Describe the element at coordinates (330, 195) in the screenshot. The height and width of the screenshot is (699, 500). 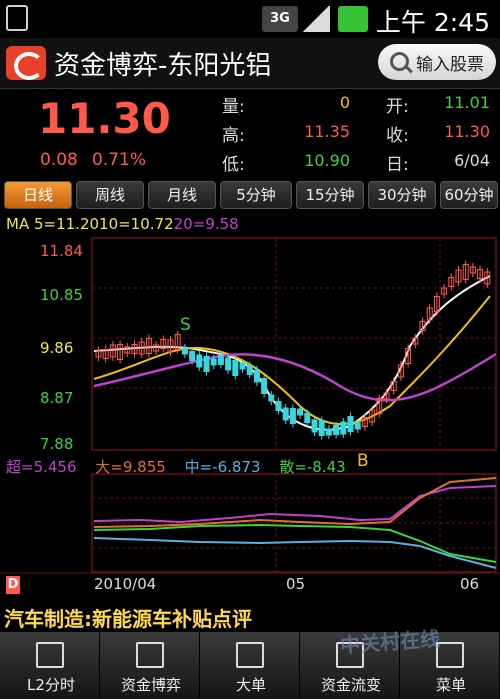
I see `tab-period: 15分钟` at that location.